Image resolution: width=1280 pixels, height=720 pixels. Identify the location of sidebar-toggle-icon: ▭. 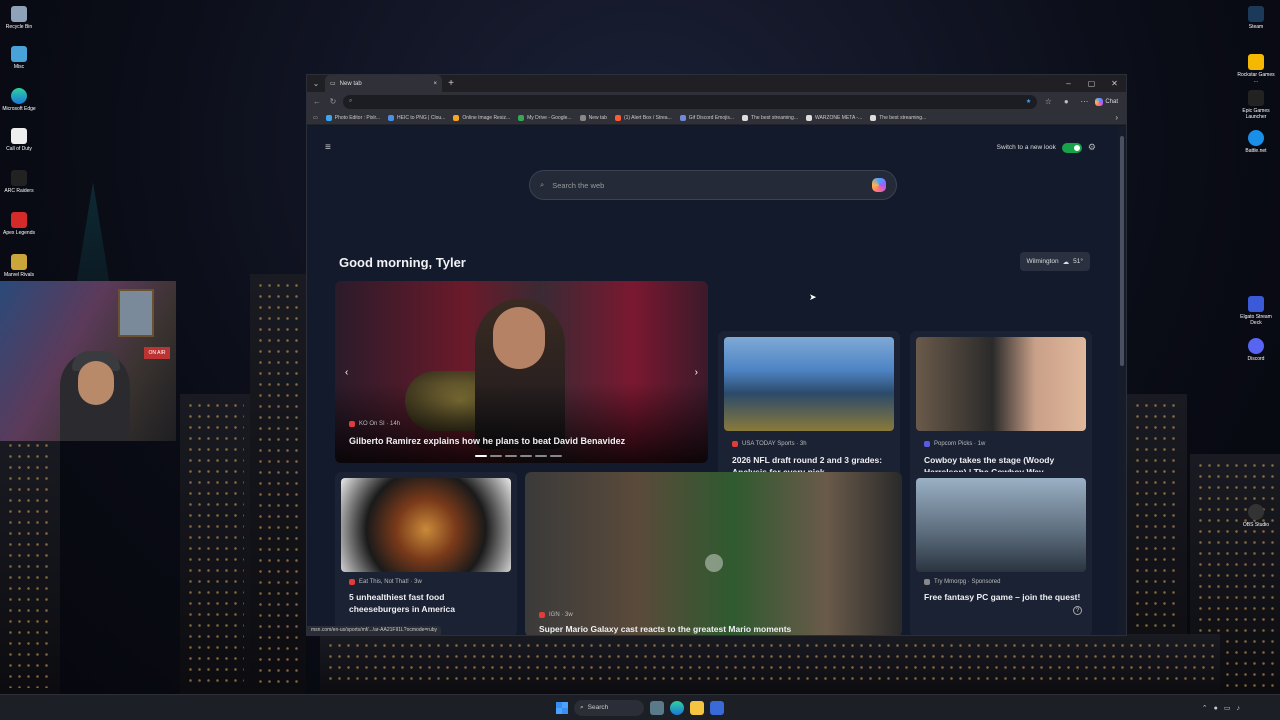
(315, 118).